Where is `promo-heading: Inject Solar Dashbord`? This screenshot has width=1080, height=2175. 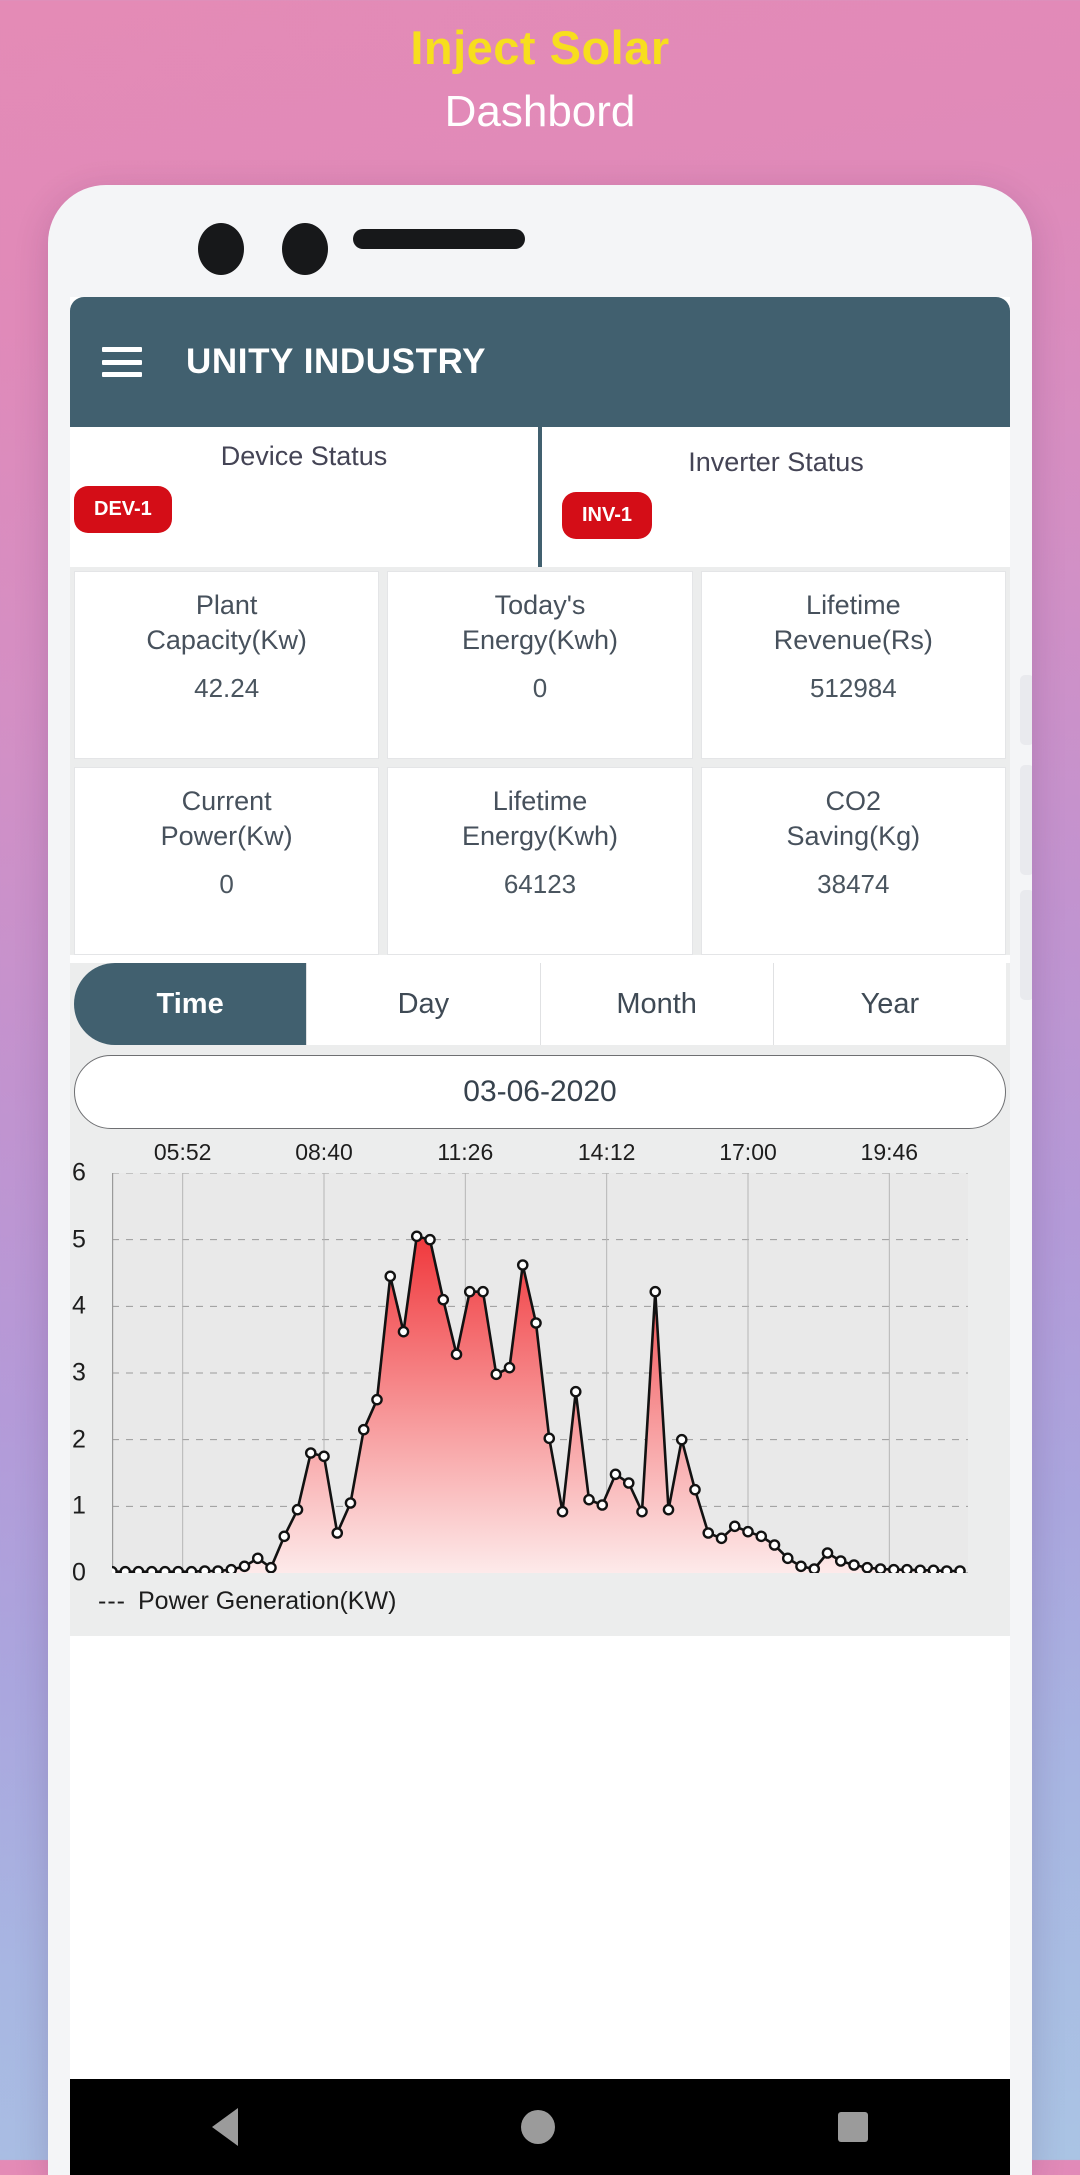
promo-heading: Inject Solar Dashbord is located at coordinates (540, 69).